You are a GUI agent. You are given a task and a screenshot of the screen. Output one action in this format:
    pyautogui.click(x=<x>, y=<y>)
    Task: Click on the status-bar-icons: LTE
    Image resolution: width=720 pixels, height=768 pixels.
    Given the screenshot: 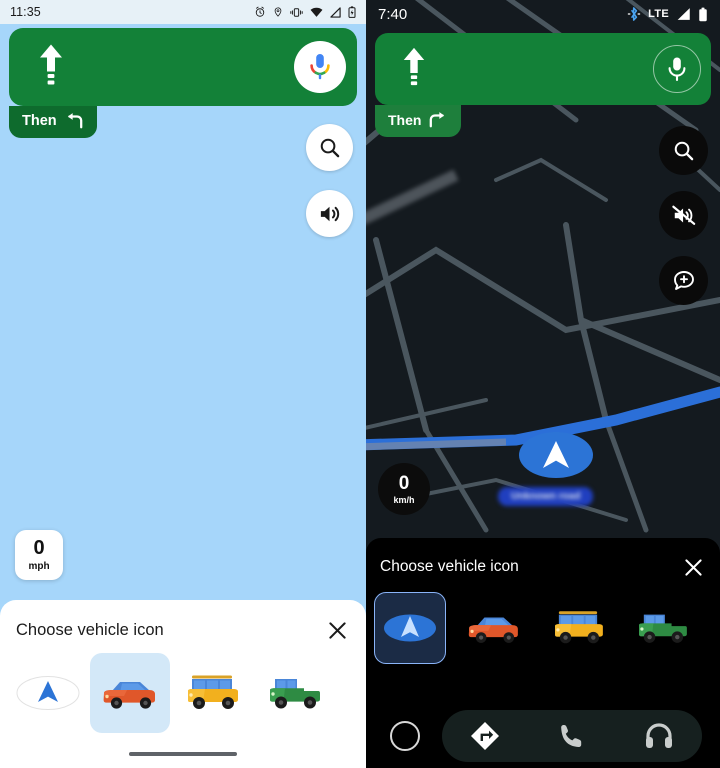 What is the action you would take?
    pyautogui.click(x=667, y=14)
    